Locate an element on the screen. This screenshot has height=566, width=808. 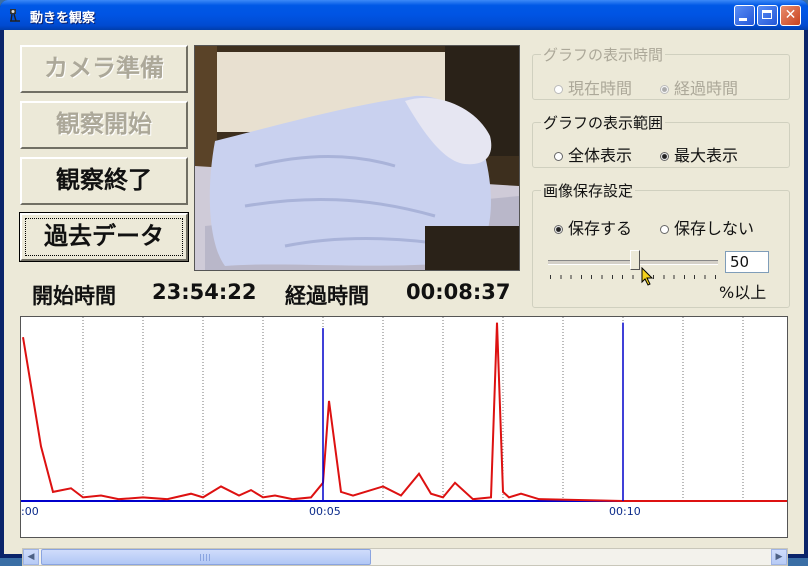
radio-current-time: 現在時間 is located at coordinates (593, 87).